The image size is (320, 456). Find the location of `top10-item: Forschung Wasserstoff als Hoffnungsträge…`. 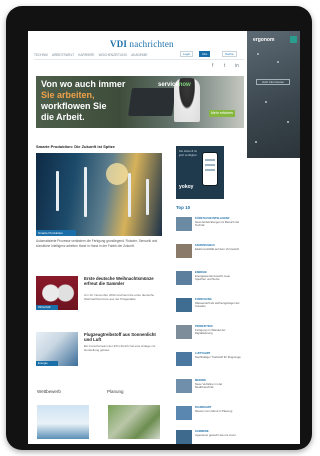

top10-item: Forschung Wasserstoff als Hoffnungsträge… is located at coordinates (209, 306).